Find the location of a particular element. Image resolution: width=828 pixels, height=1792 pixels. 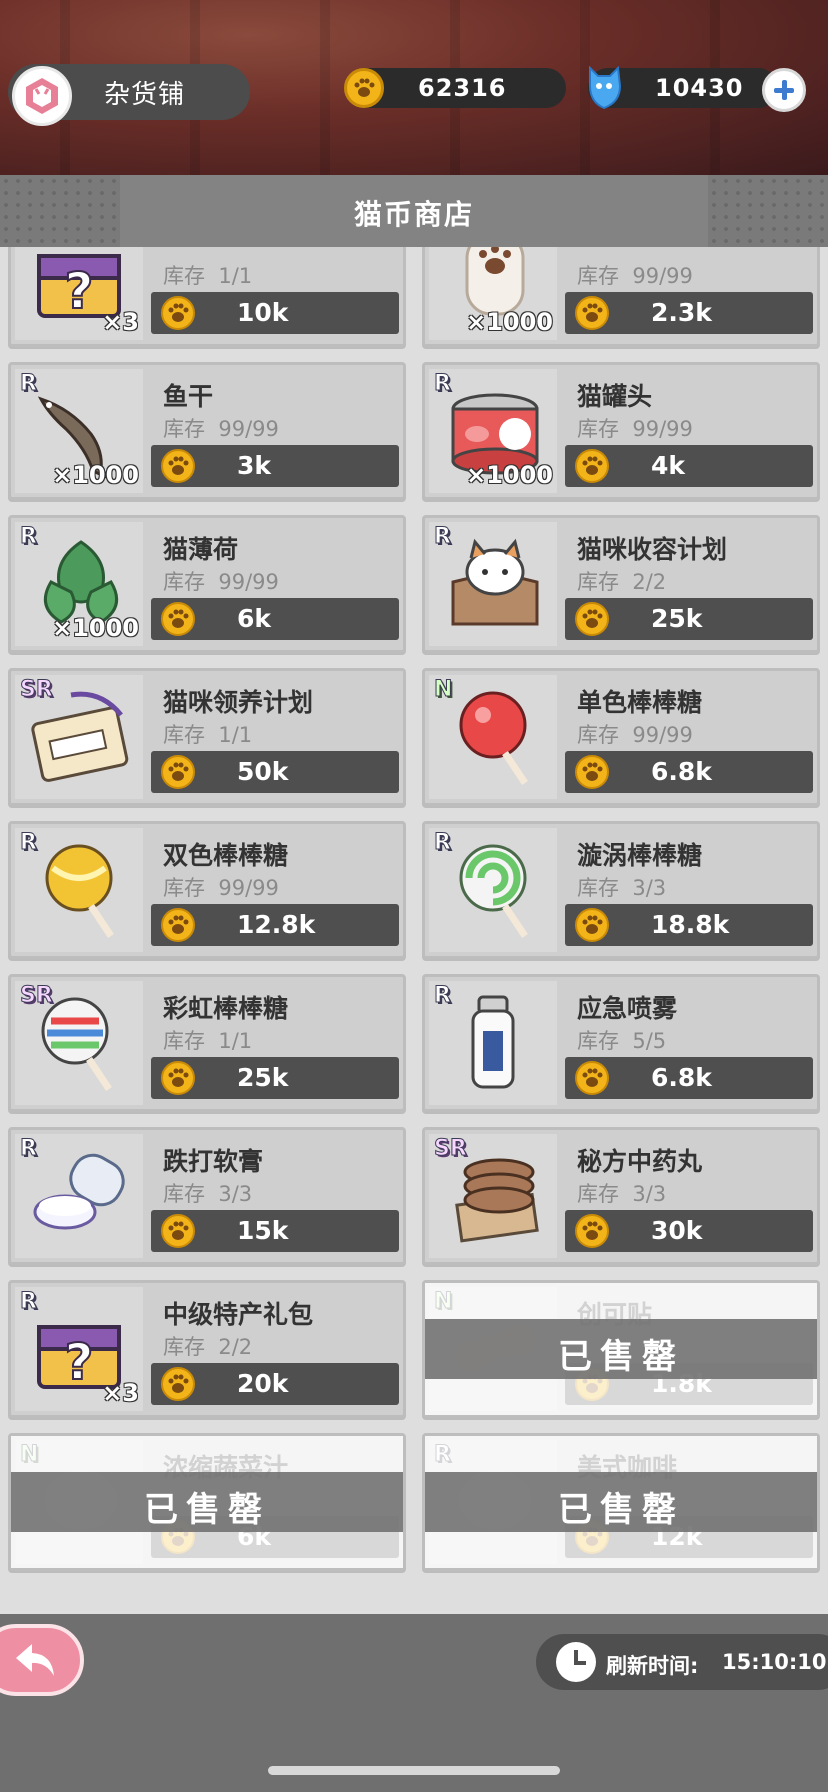

page-title: 猫币商店 is located at coordinates (413, 214).